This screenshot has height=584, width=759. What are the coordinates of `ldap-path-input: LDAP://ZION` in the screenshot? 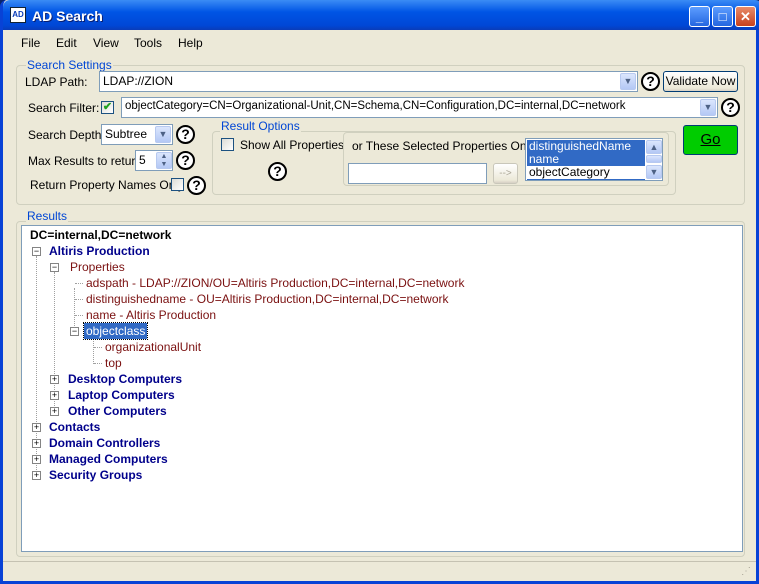 It's located at (368, 81).